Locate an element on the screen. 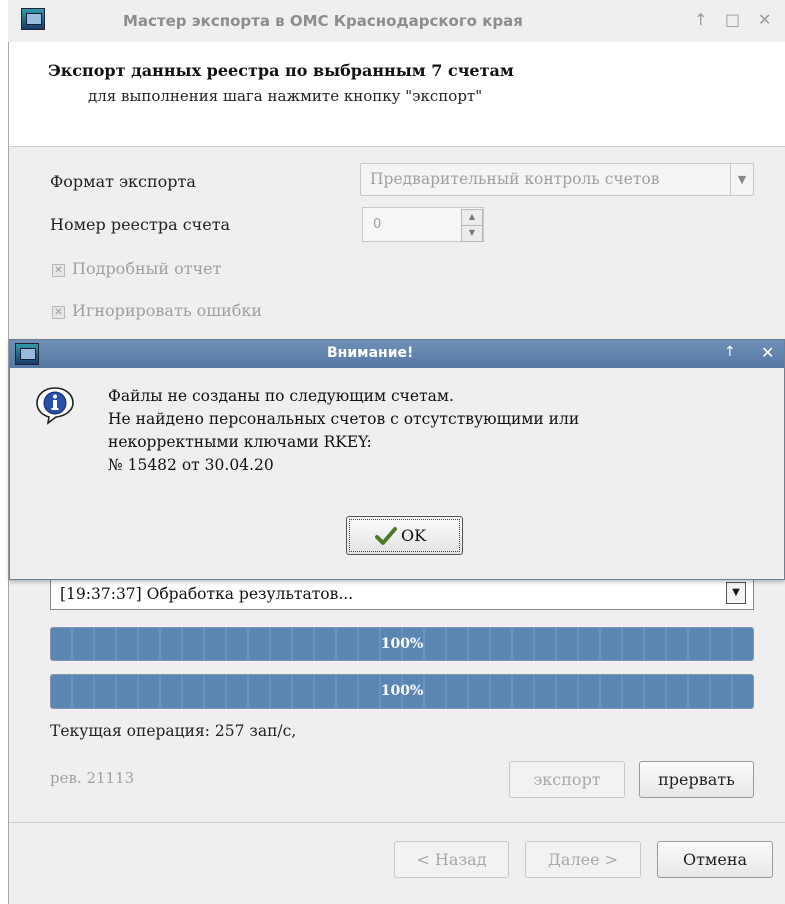  spin-up-icon: ▲ is located at coordinates (472, 217).